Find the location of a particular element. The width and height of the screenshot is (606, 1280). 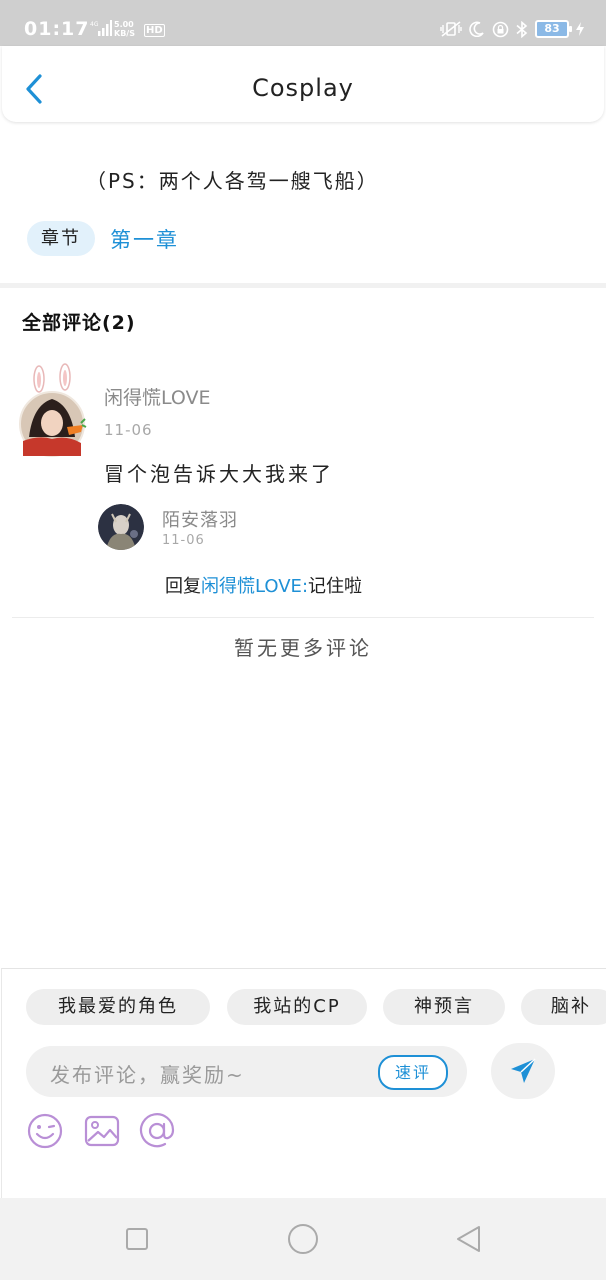

chapter-note: （PS：两个人各驾一艘飞船） is located at coordinates (232, 181).